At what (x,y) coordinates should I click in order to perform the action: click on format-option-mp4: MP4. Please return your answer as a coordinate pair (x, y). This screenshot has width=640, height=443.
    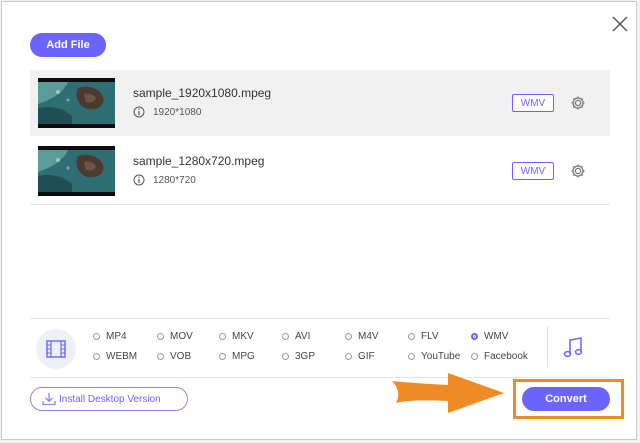
    Looking at the image, I should click on (110, 336).